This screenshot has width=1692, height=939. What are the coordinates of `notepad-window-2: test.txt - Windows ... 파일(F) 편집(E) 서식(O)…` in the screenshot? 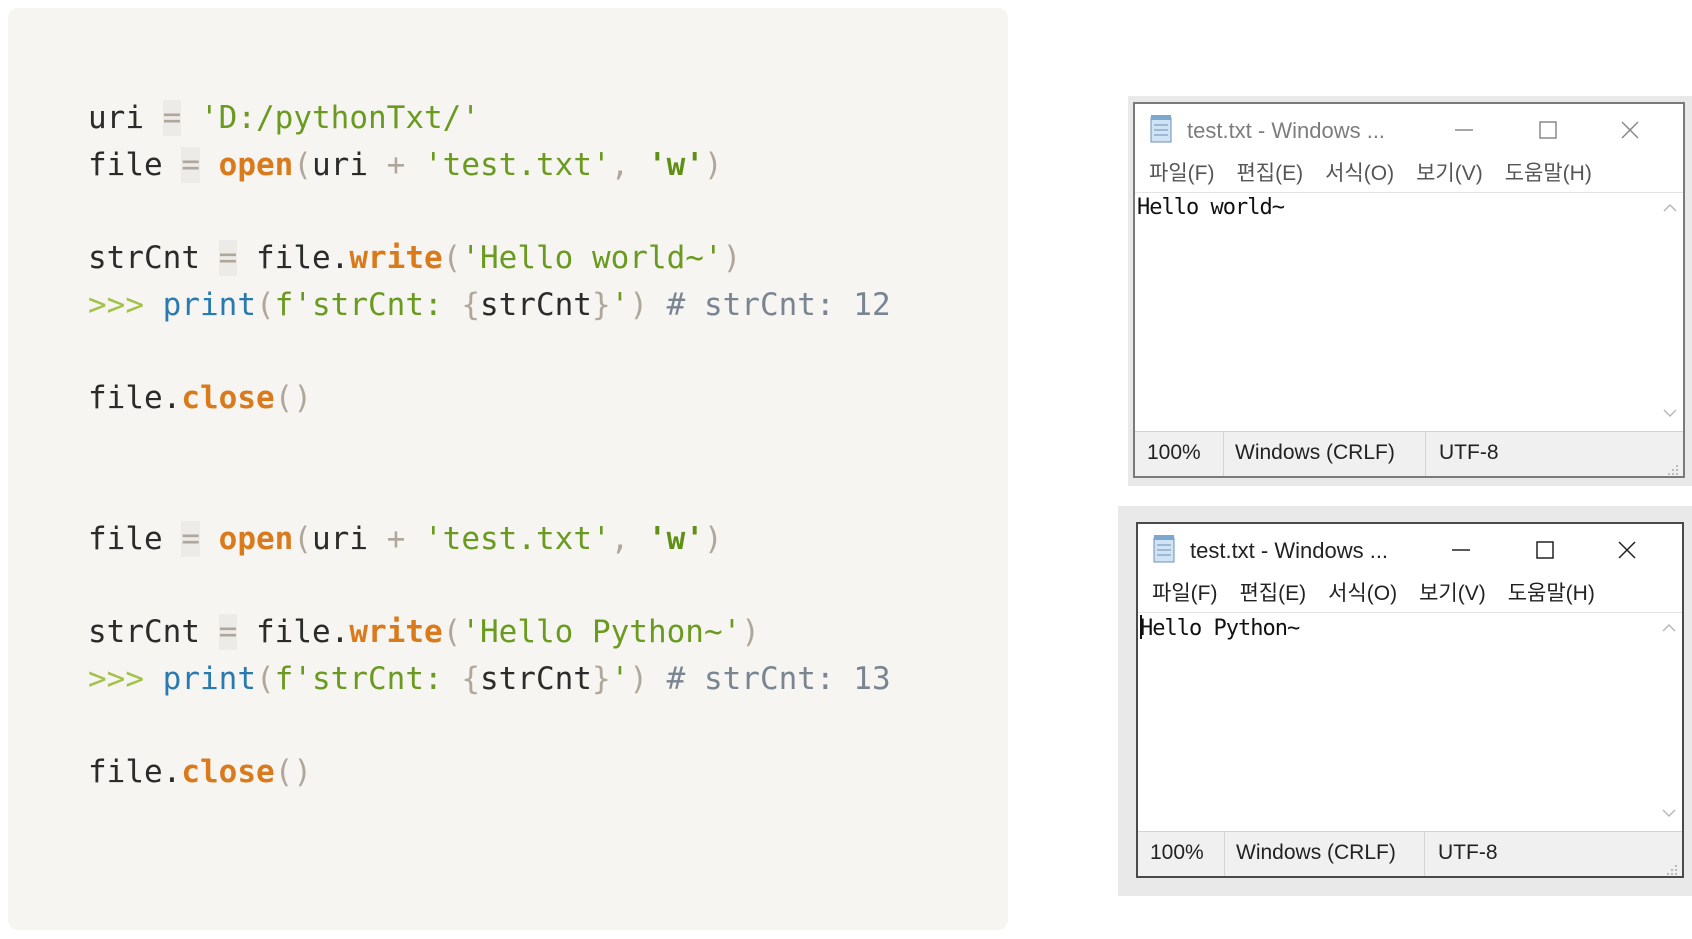 It's located at (1410, 700).